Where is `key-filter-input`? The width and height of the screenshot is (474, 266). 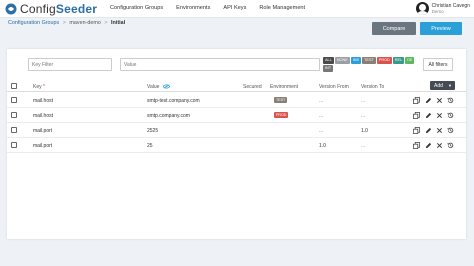
key-filter-input is located at coordinates (70, 64).